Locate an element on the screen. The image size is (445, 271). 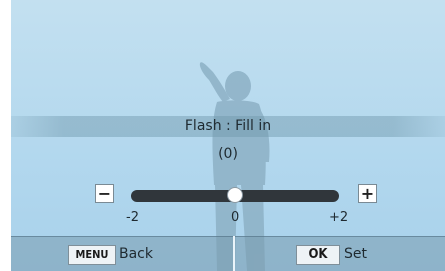
back-label: Back is located at coordinates (136, 254).